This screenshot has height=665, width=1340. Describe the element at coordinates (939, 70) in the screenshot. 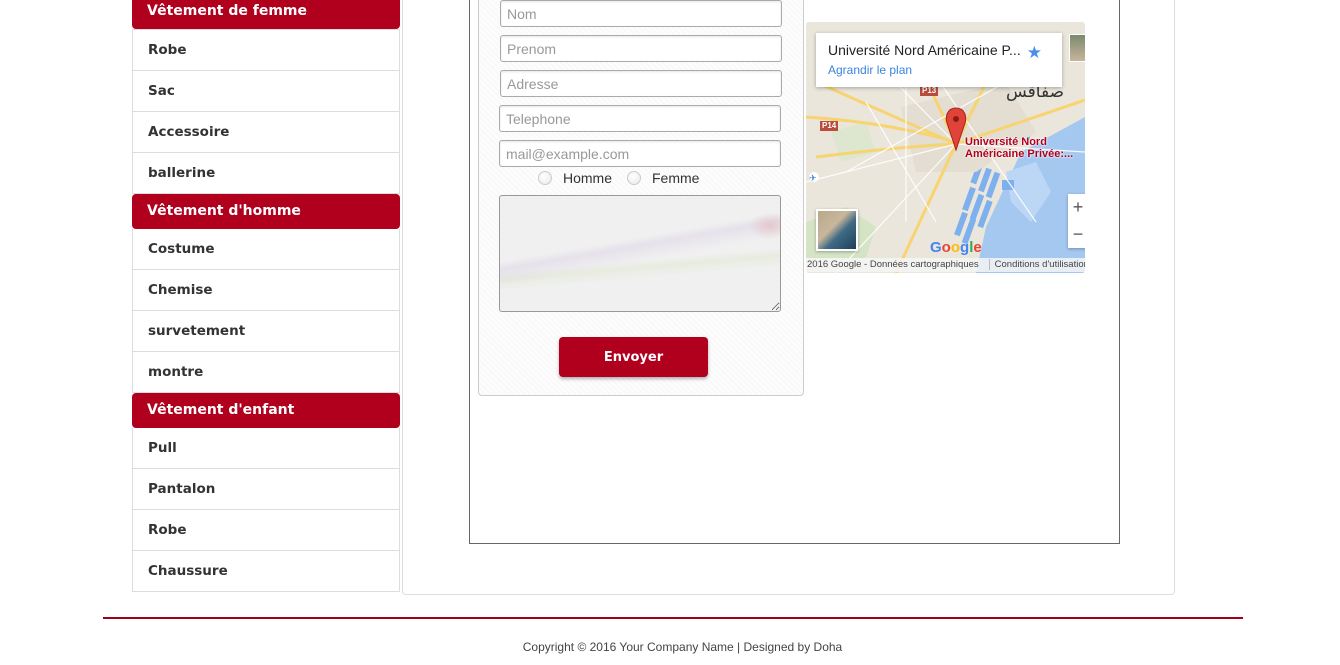

I see `enlarge-map-link: Agrandir le plan` at that location.